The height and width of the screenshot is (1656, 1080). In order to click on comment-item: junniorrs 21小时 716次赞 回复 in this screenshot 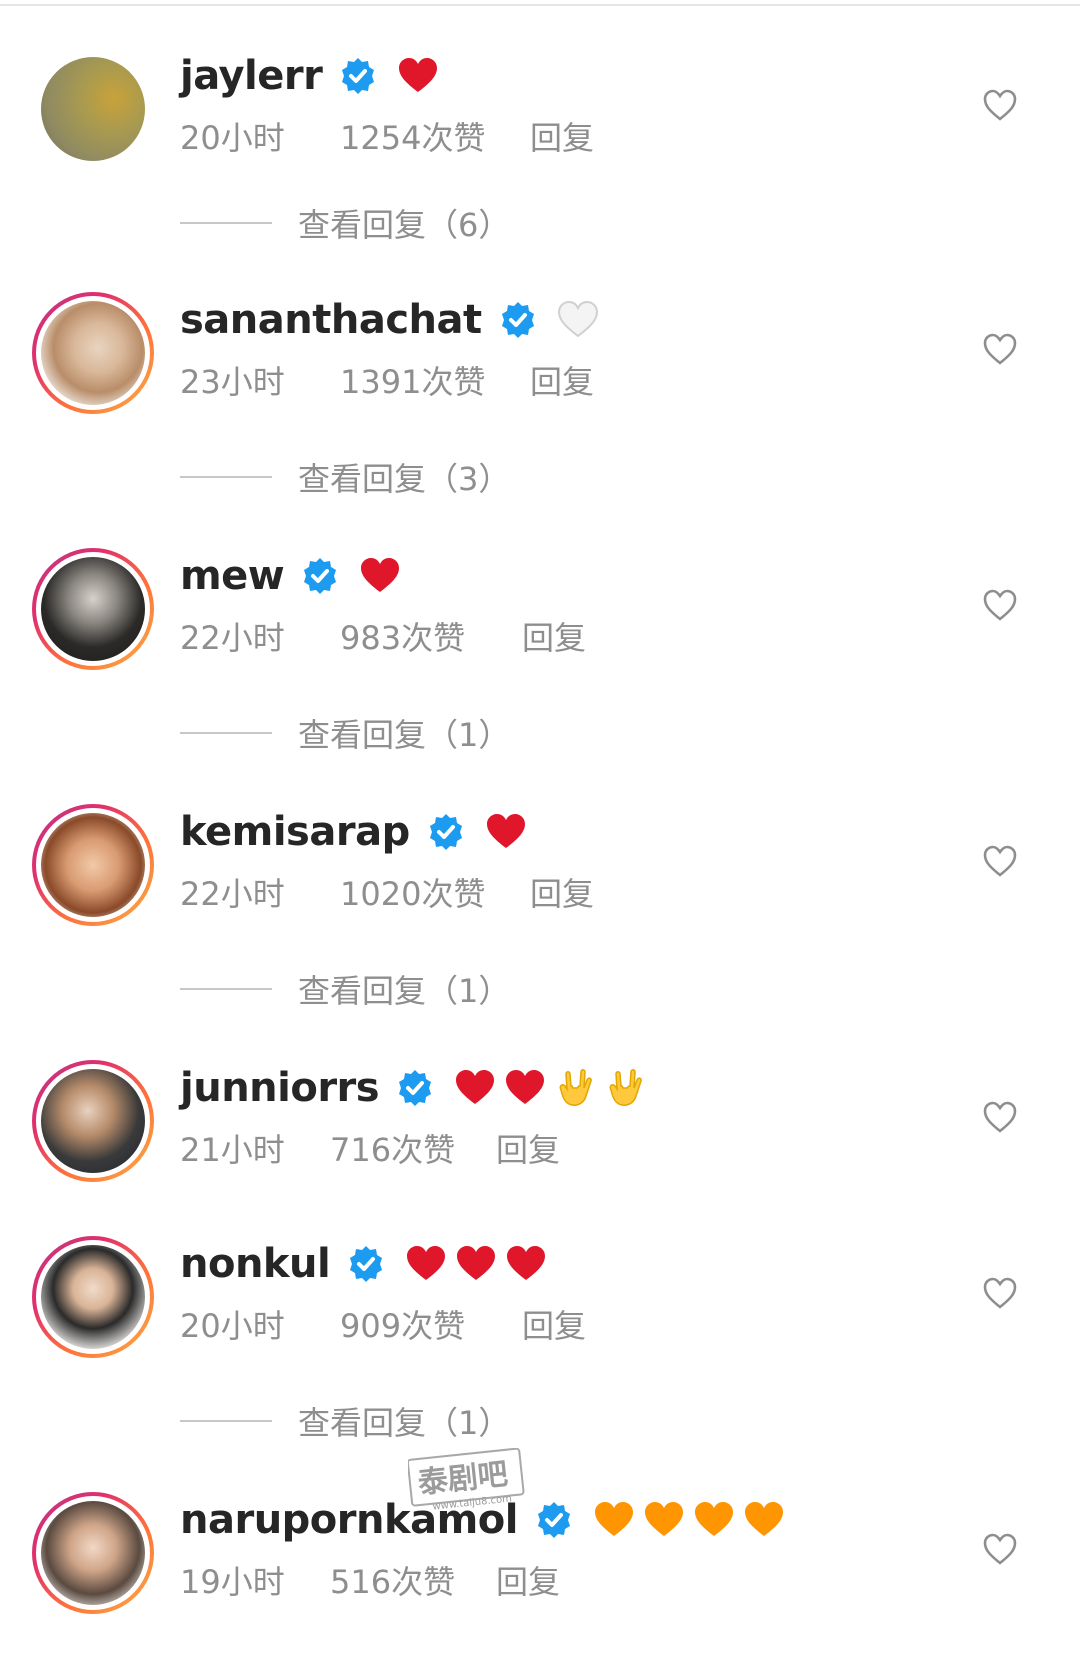, I will do `click(540, 1102)`.